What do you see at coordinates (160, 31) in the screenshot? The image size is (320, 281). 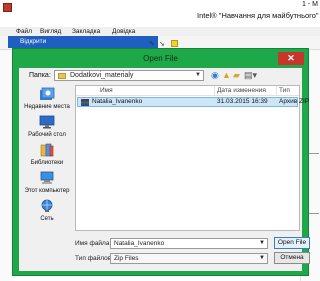 I see `app-menubar: Файл Вигляд Закладка Довідка` at bounding box center [160, 31].